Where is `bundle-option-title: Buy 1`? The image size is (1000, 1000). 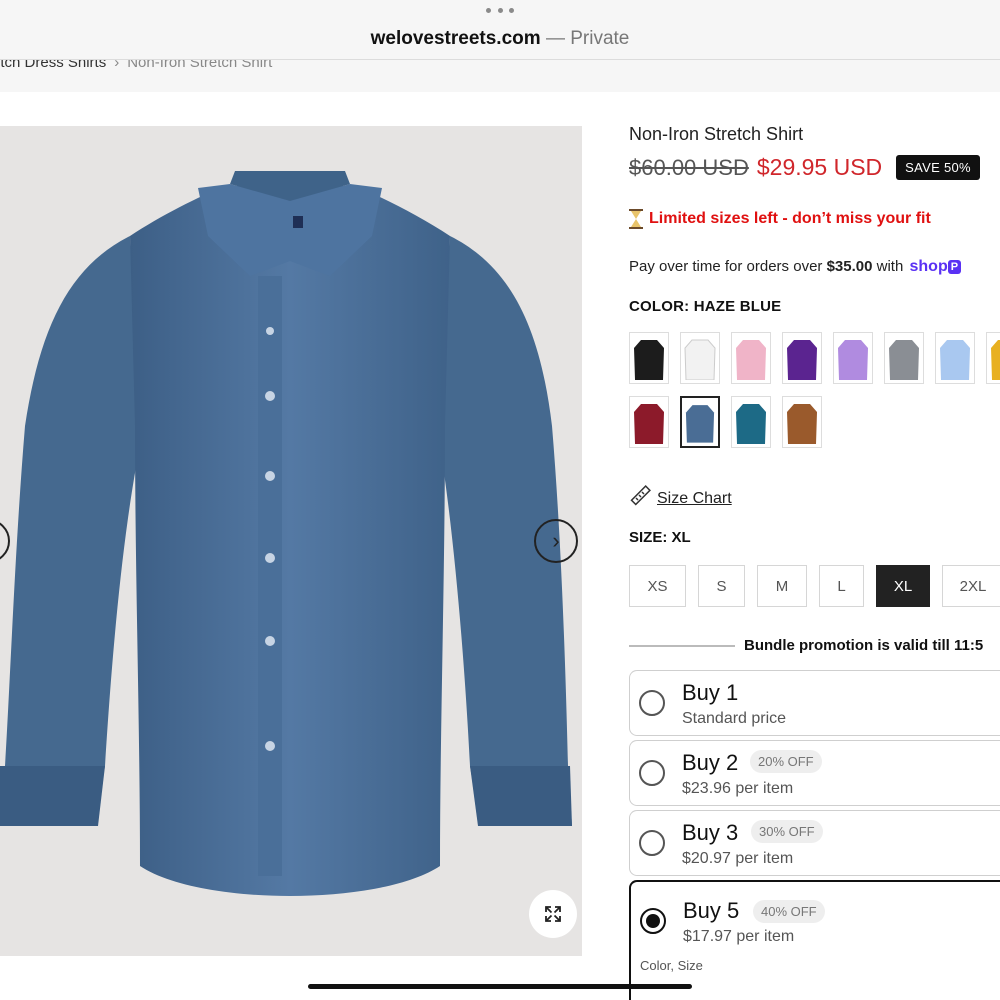
bundle-option-title: Buy 1 is located at coordinates (710, 692).